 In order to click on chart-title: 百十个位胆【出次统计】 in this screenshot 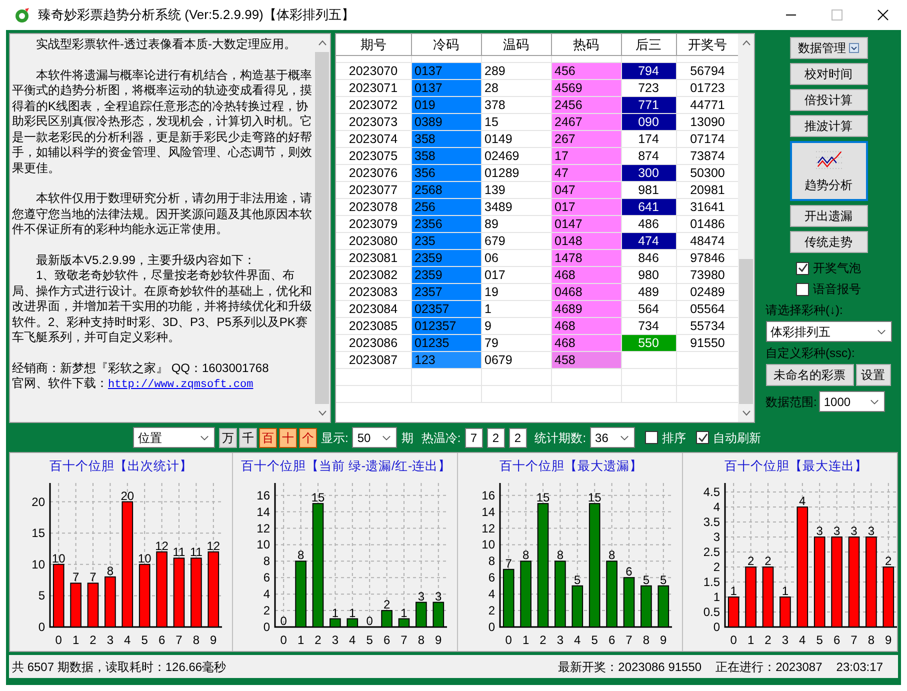, I will do `click(121, 466)`.